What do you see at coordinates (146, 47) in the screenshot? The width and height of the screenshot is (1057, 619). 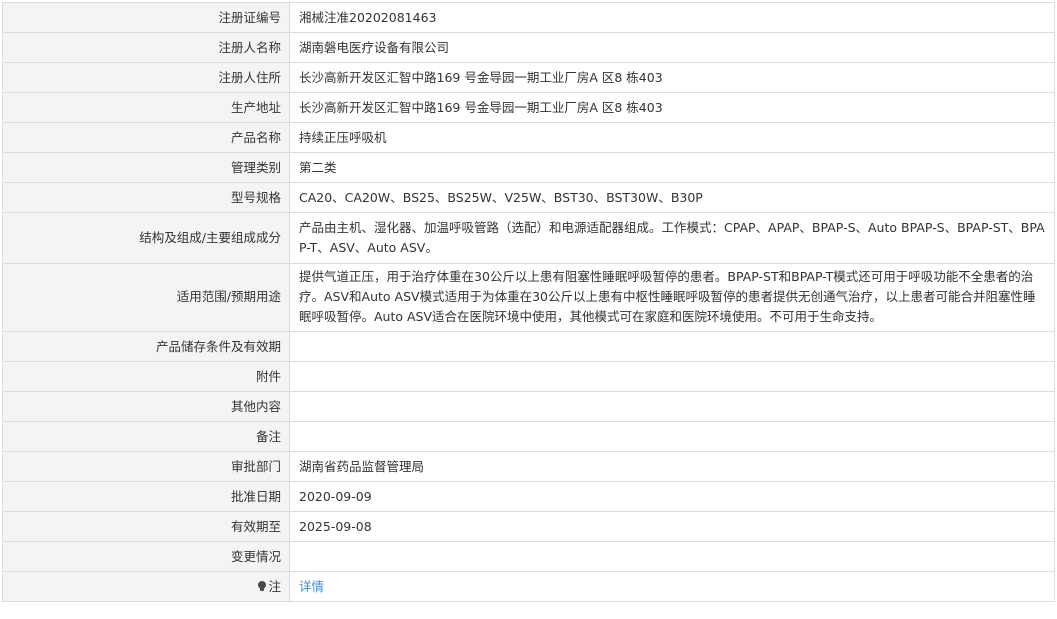 I see `label-registrant-name: 注册人名称` at bounding box center [146, 47].